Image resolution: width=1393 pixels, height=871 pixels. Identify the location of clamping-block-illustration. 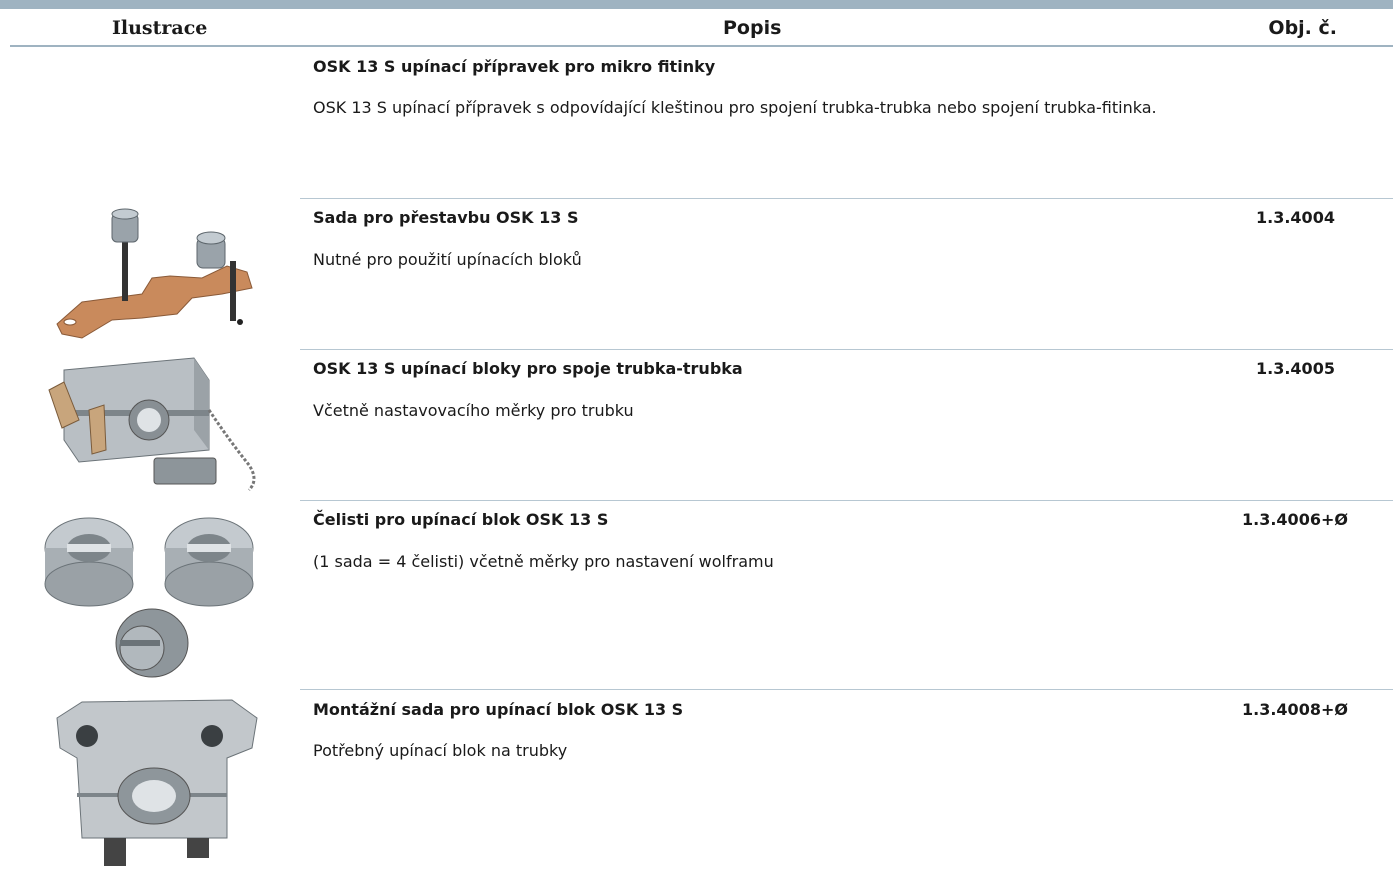
(152, 424).